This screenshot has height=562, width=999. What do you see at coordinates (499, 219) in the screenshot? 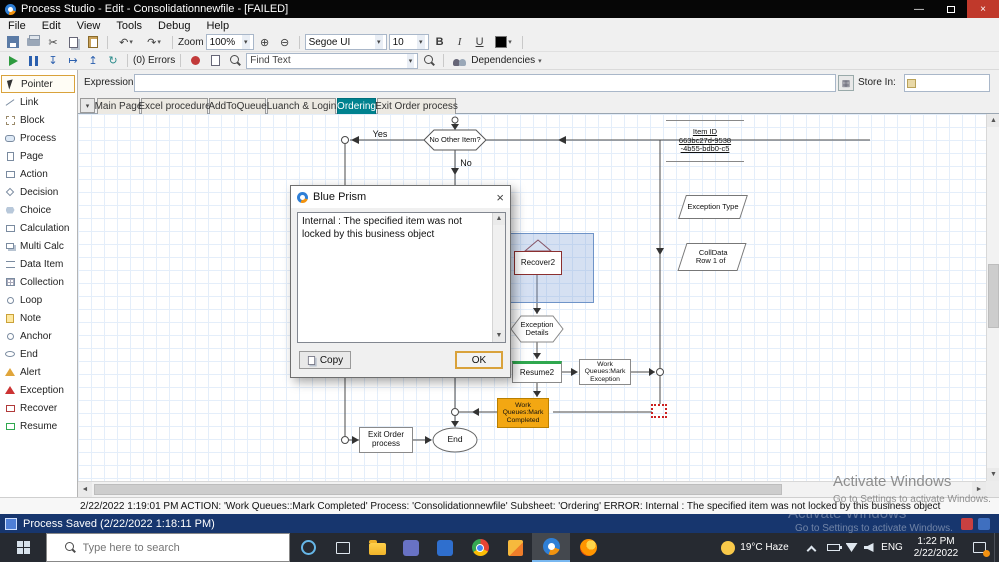
I see `dialog-scroll-up-arrow: ▲` at bounding box center [499, 219].